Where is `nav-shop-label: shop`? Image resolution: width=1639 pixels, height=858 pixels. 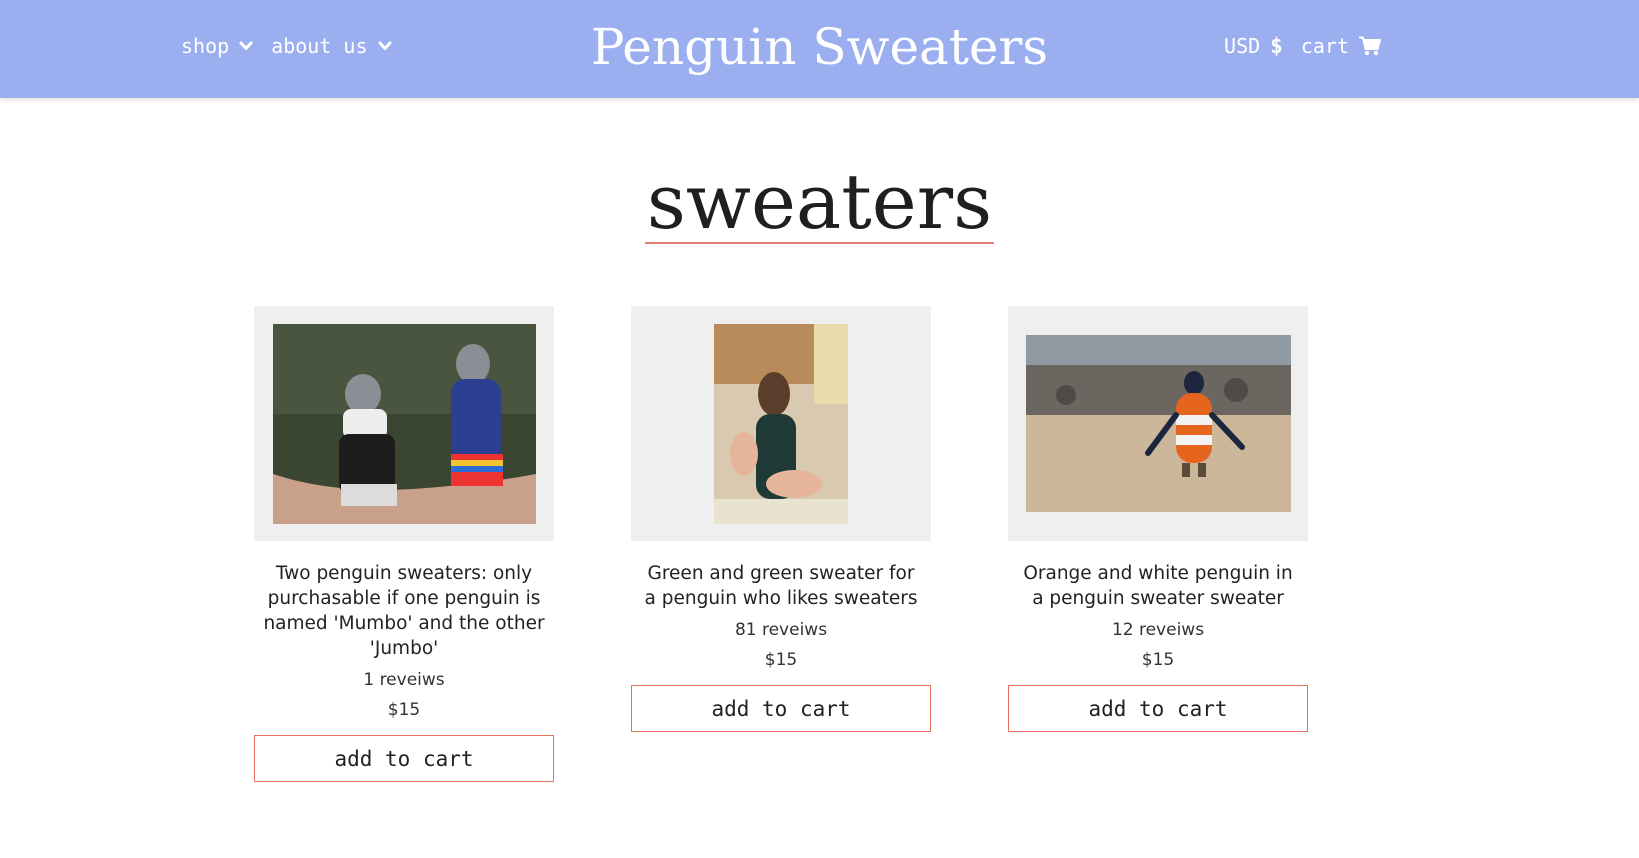
nav-shop-label: shop is located at coordinates (205, 46).